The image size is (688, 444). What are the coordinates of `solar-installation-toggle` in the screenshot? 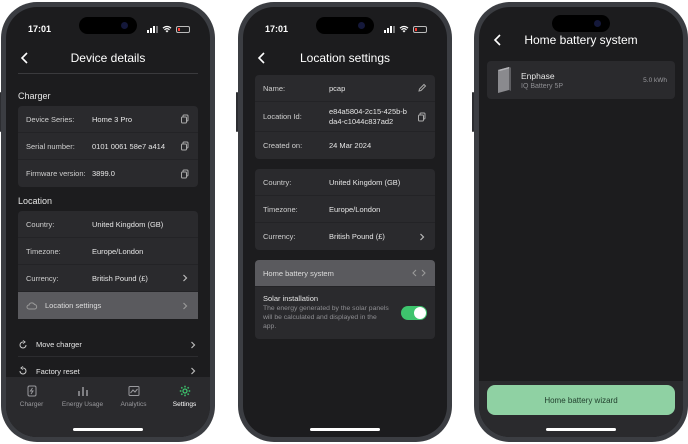 It's located at (414, 312).